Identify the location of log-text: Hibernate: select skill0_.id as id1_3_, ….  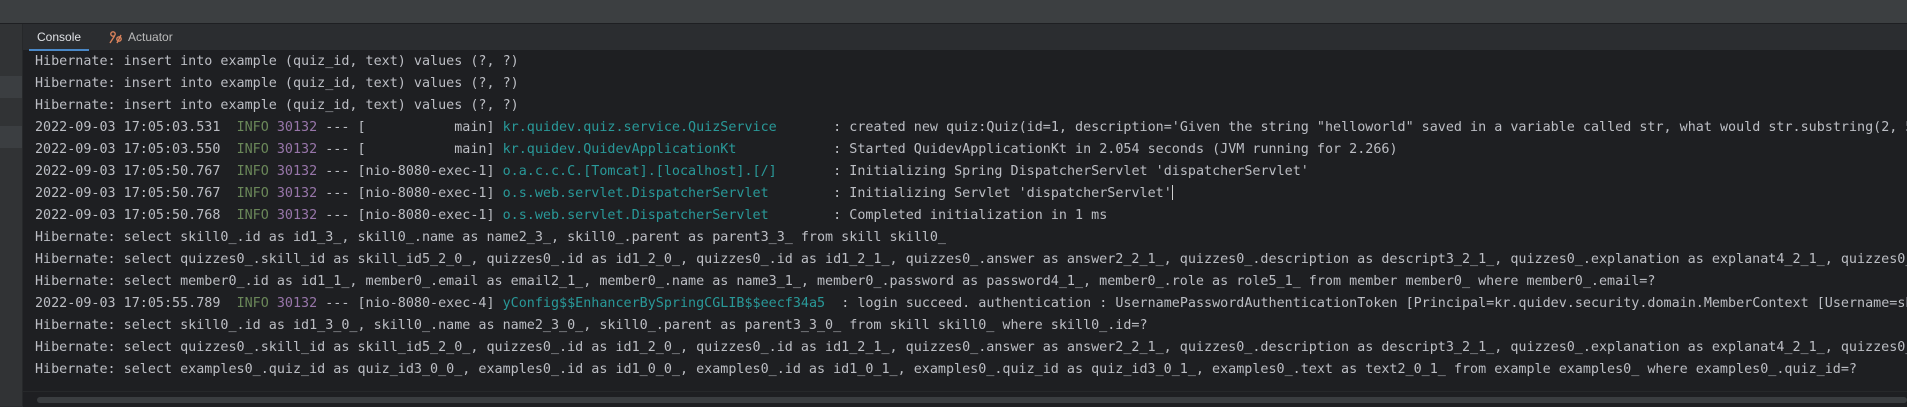
(490, 237).